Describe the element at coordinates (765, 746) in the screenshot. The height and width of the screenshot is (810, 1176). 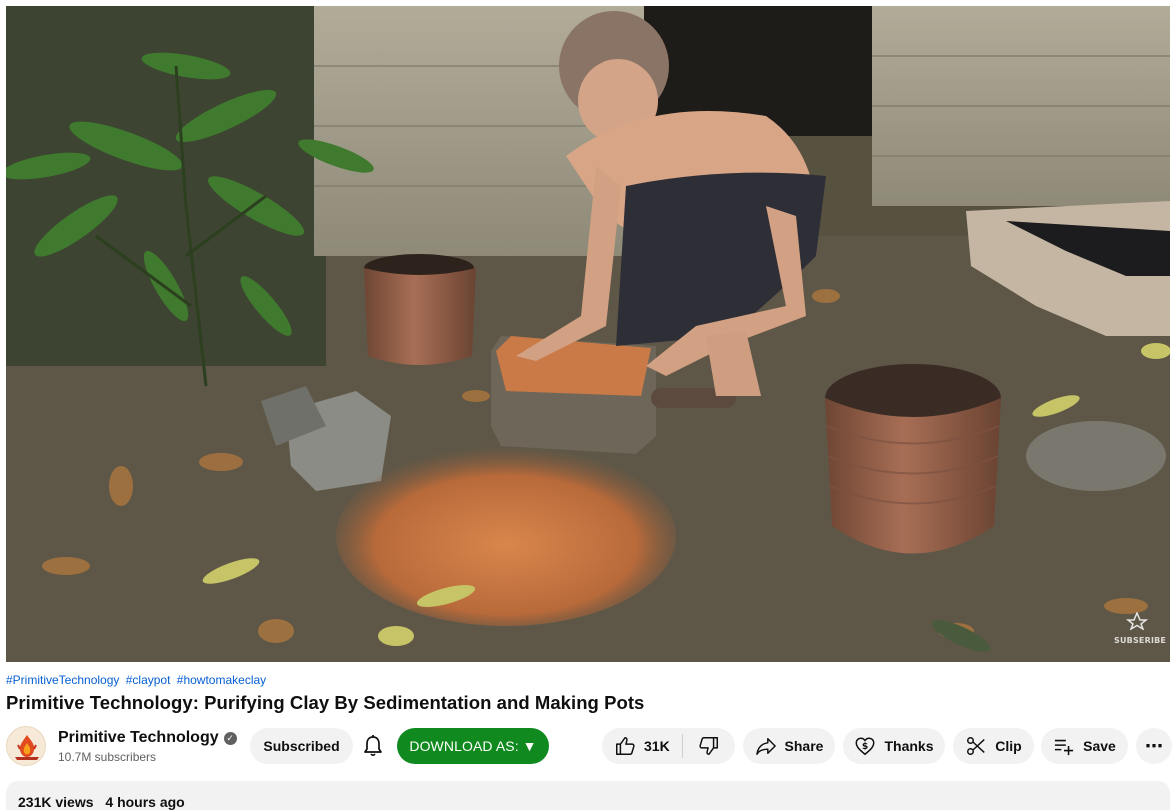
I see `share-arrow-icon` at that location.